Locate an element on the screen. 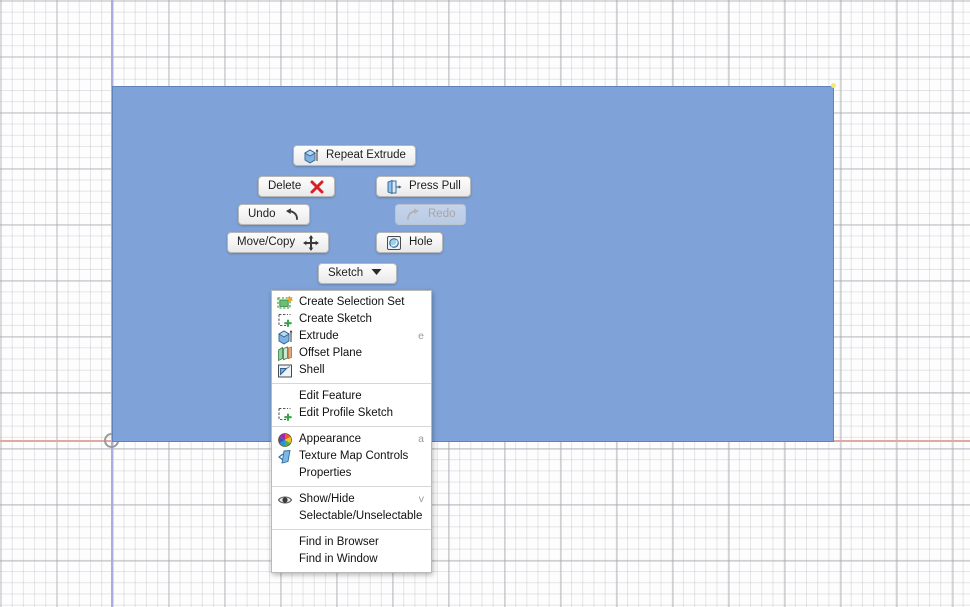  menu-item-shell: Shell is located at coordinates (351, 370).